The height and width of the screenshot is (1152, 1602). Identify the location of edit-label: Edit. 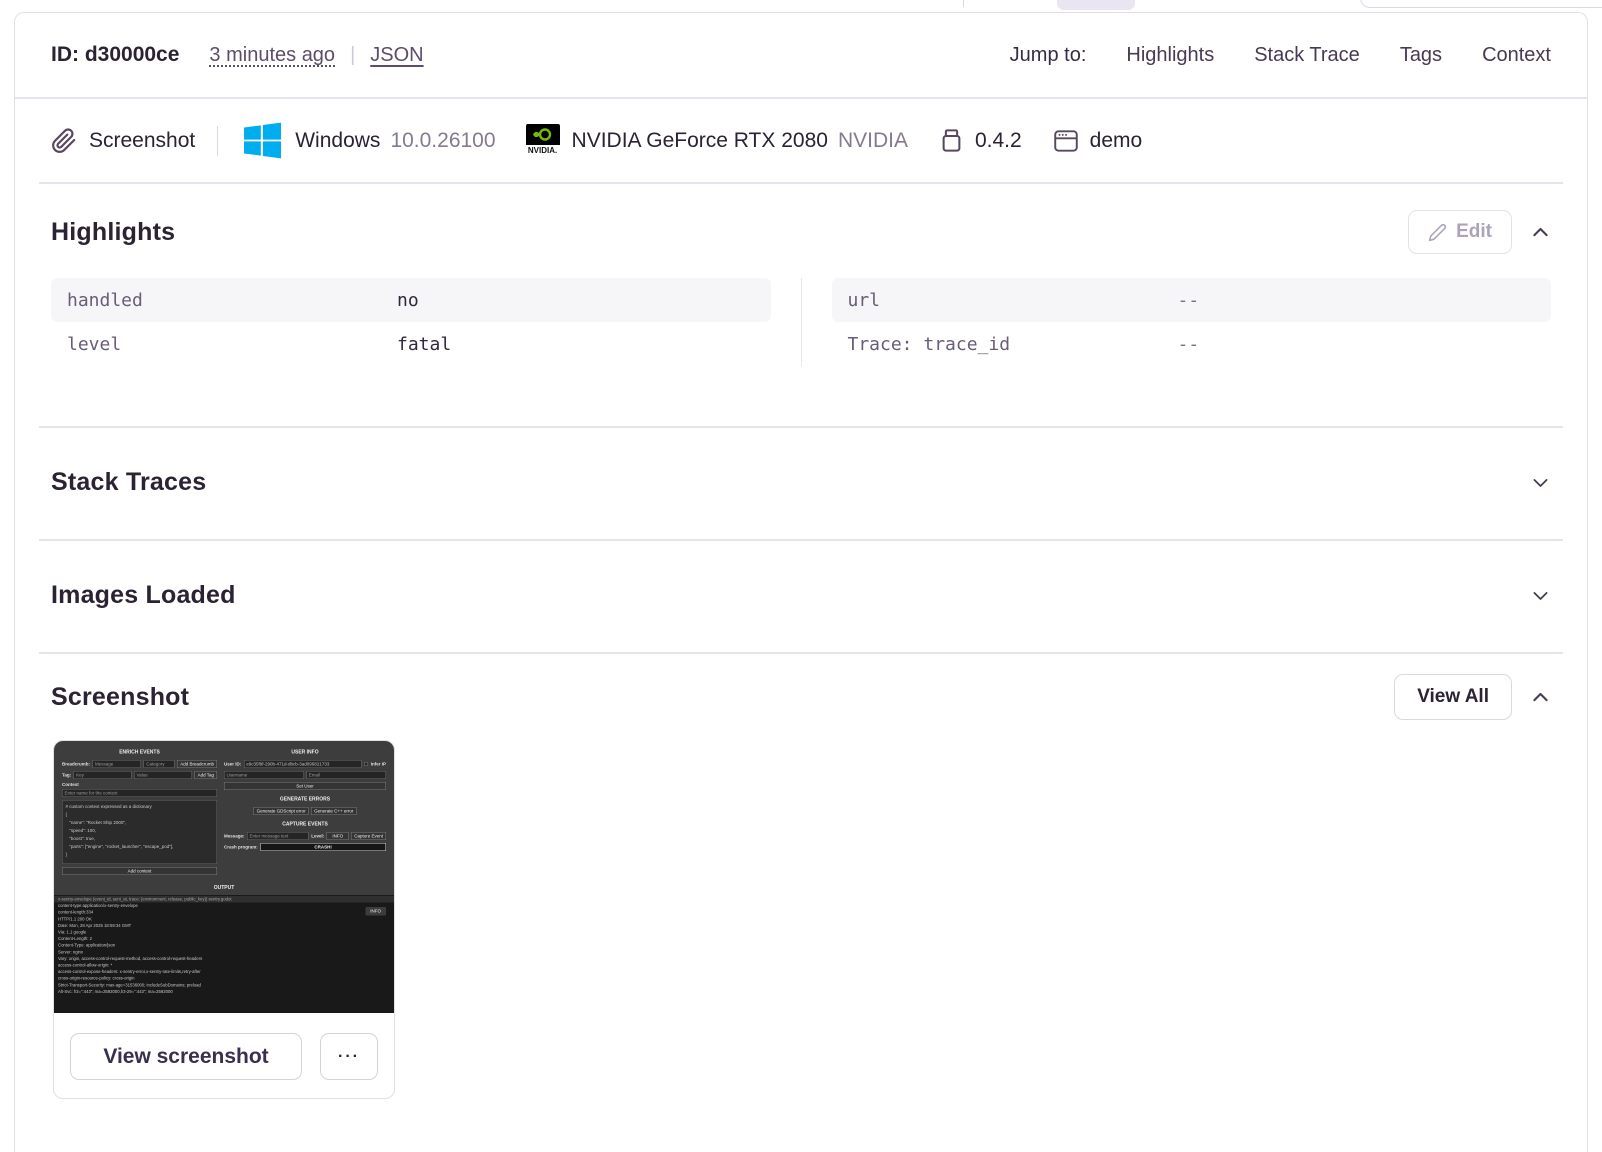
(1474, 231).